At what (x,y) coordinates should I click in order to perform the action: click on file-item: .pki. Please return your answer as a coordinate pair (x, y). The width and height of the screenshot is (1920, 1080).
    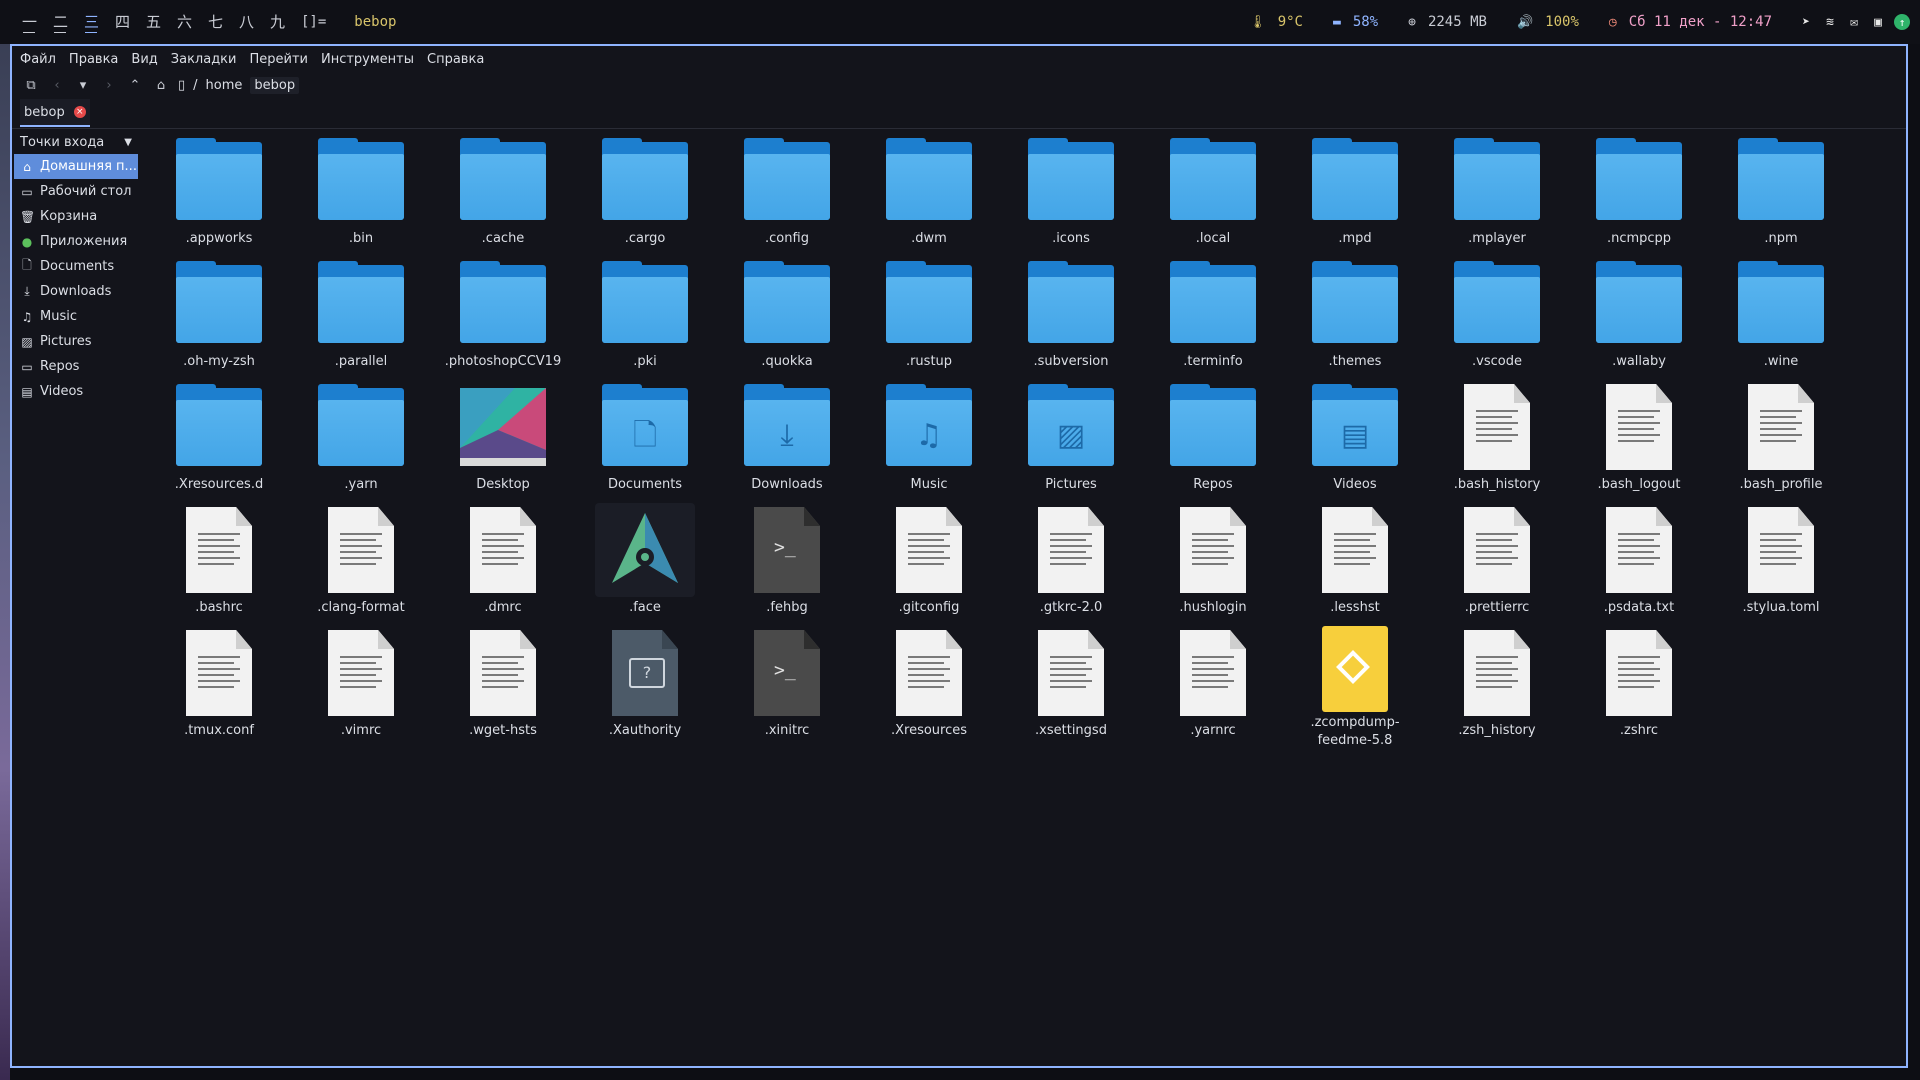
    Looking at the image, I should click on (645, 318).